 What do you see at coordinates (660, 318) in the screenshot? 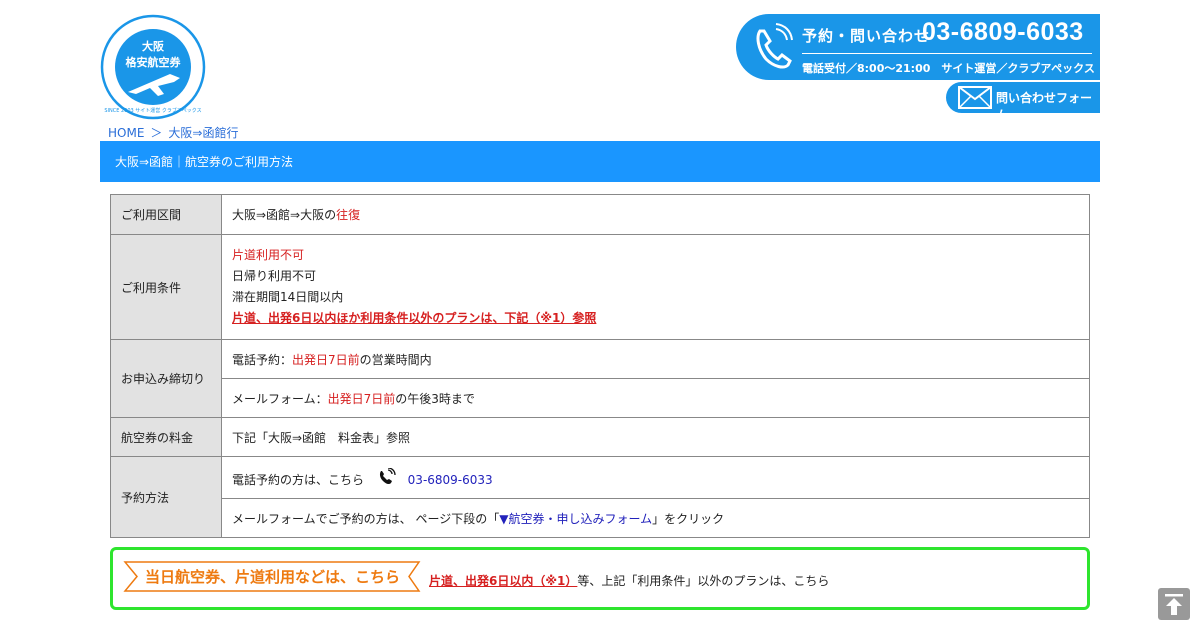
I see `condition-note-link: 片道、出発6日以内ほか利用条件以外のプランは、下記（※1）参照` at bounding box center [660, 318].